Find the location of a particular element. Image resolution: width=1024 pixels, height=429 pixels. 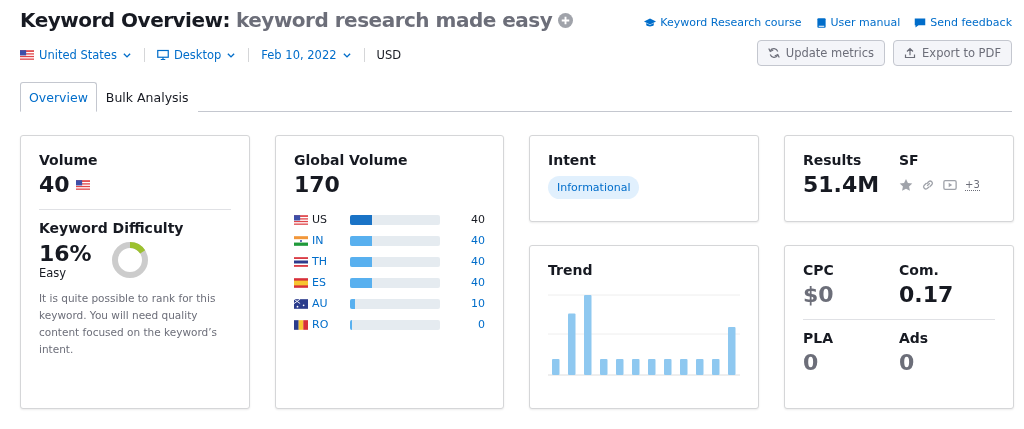

keyword-title: keyword research made easy is located at coordinates (394, 20).